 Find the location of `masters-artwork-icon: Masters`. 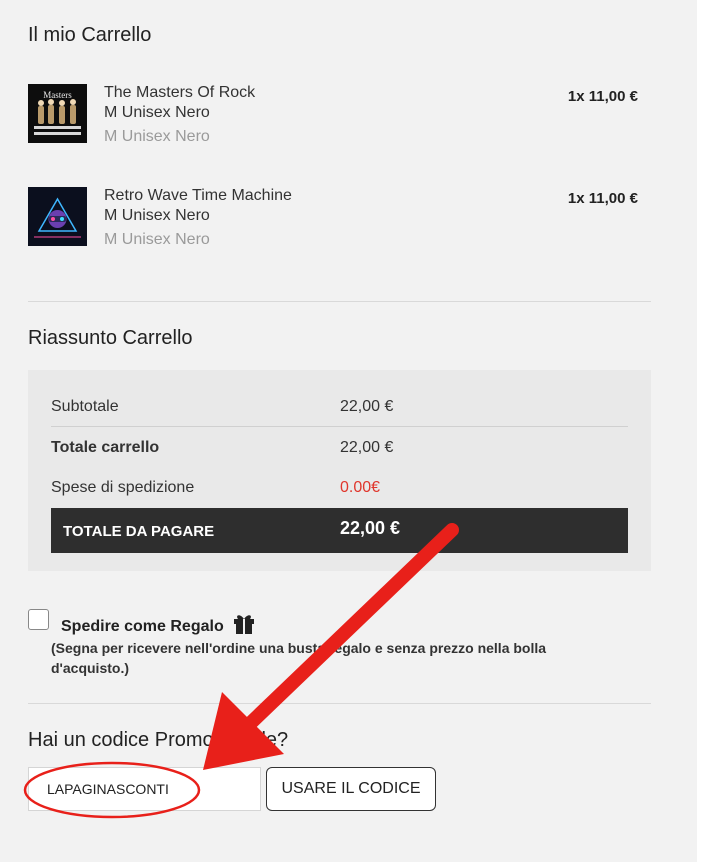

masters-artwork-icon: Masters is located at coordinates (57, 113).